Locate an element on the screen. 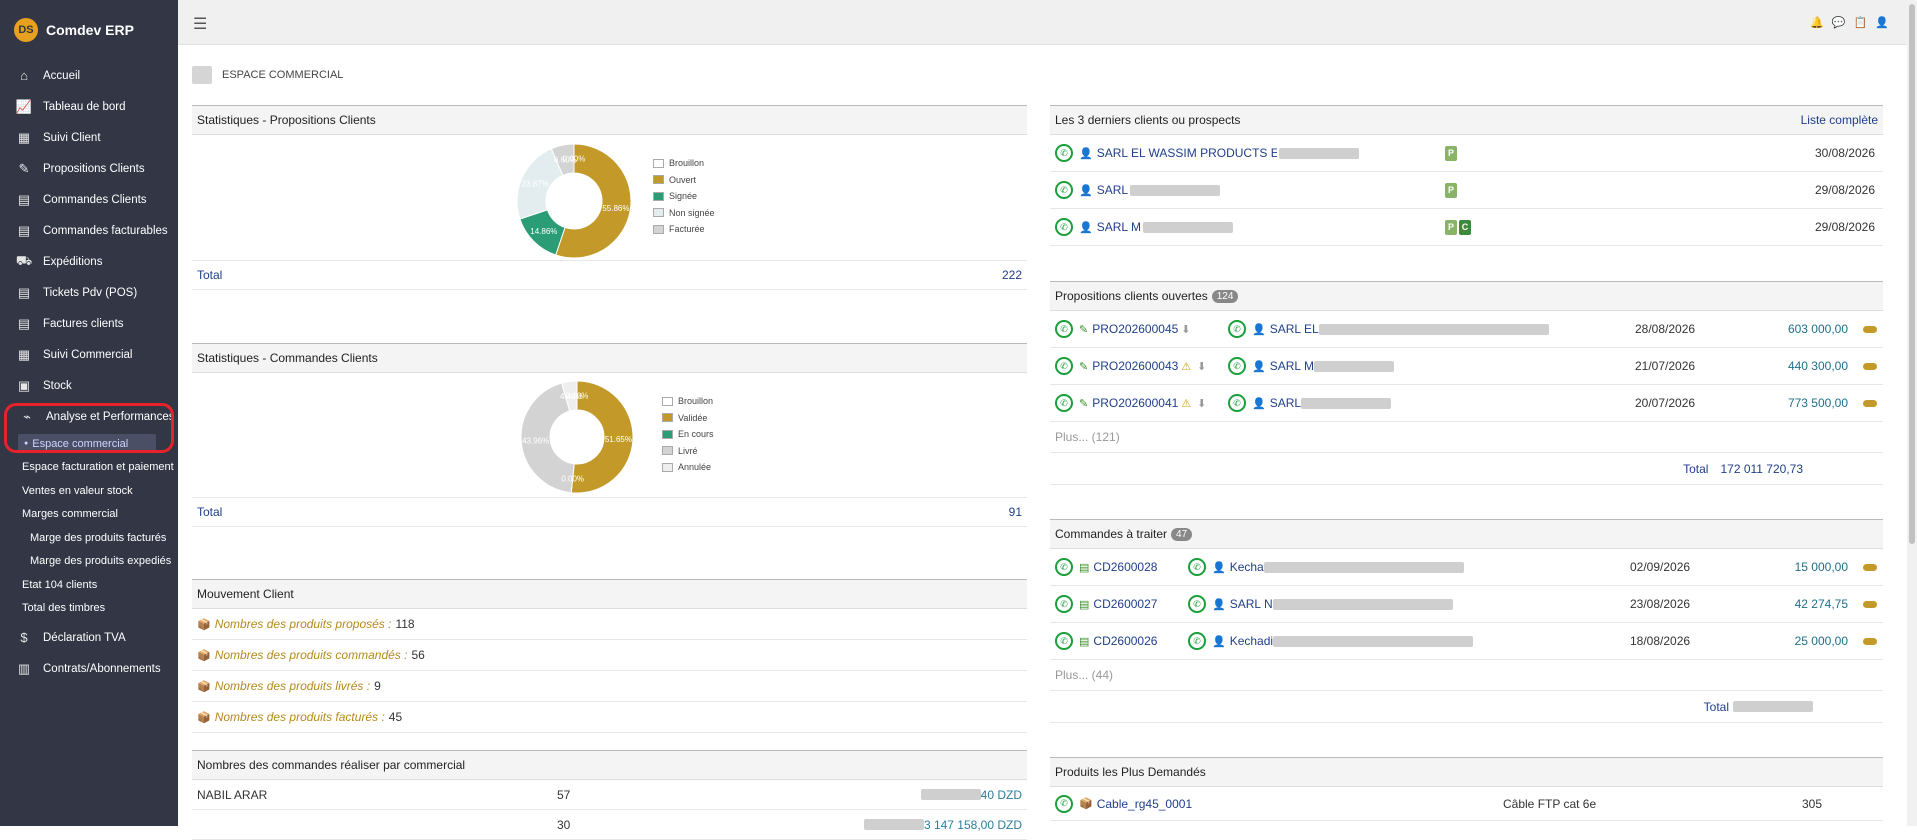  sidebar-item-label: Factures clients is located at coordinates (83, 323).